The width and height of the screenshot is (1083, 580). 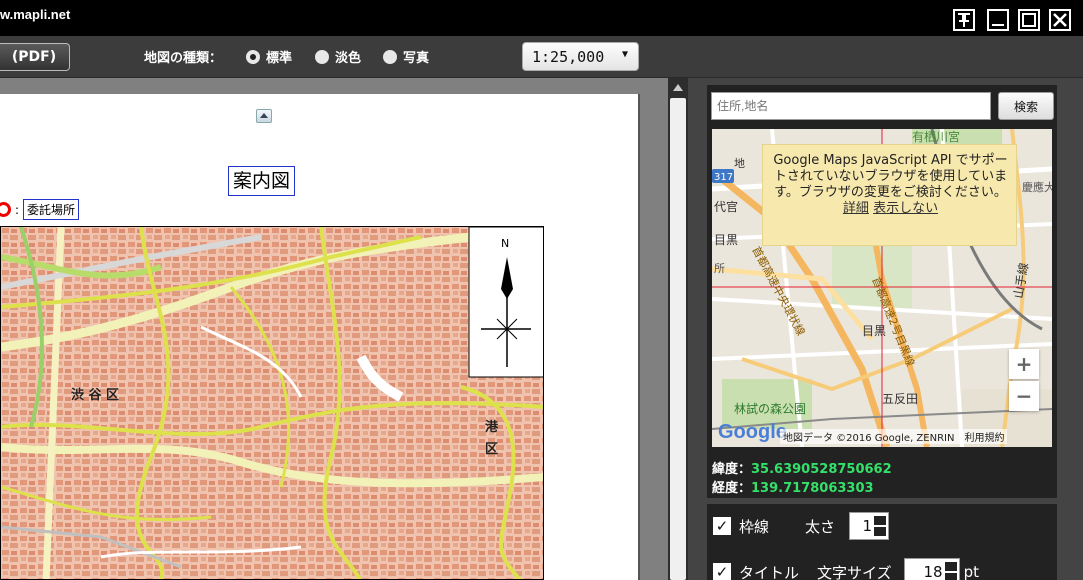 I want to click on scale-value: 1:25,000, so click(x=568, y=56).